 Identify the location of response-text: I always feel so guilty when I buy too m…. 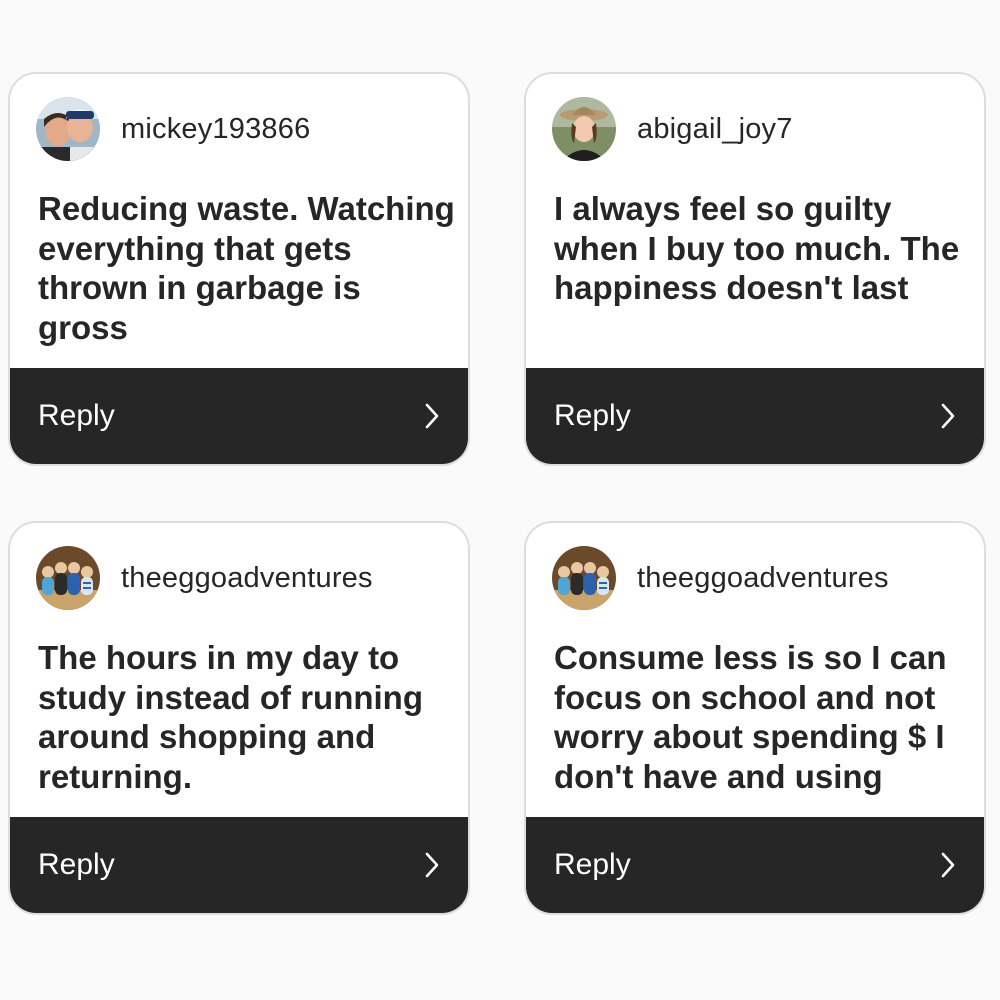
(757, 248).